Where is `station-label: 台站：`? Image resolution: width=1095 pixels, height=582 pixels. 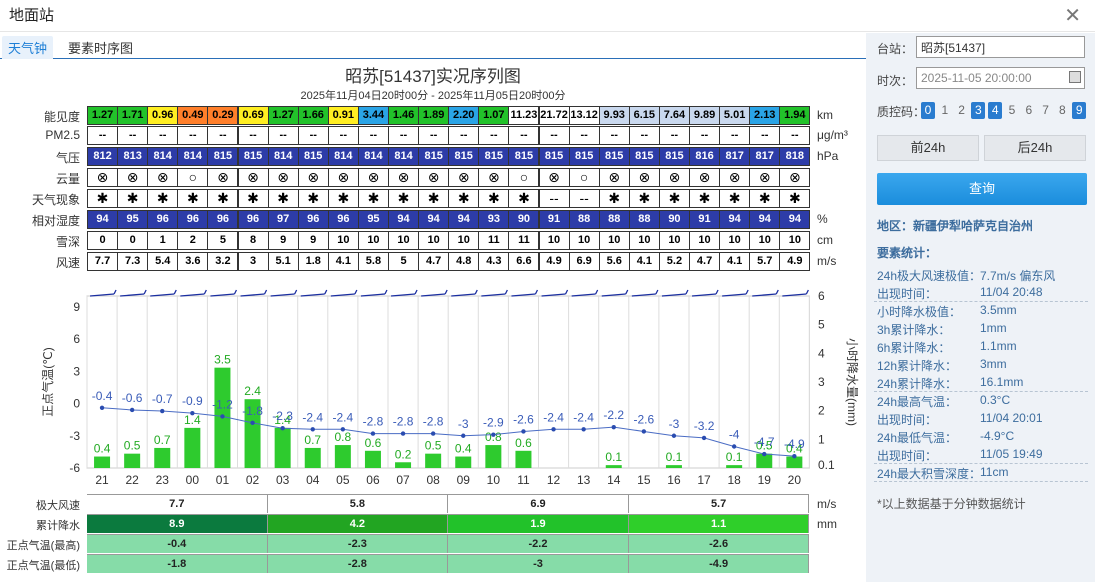 station-label: 台站： is located at coordinates (895, 49).